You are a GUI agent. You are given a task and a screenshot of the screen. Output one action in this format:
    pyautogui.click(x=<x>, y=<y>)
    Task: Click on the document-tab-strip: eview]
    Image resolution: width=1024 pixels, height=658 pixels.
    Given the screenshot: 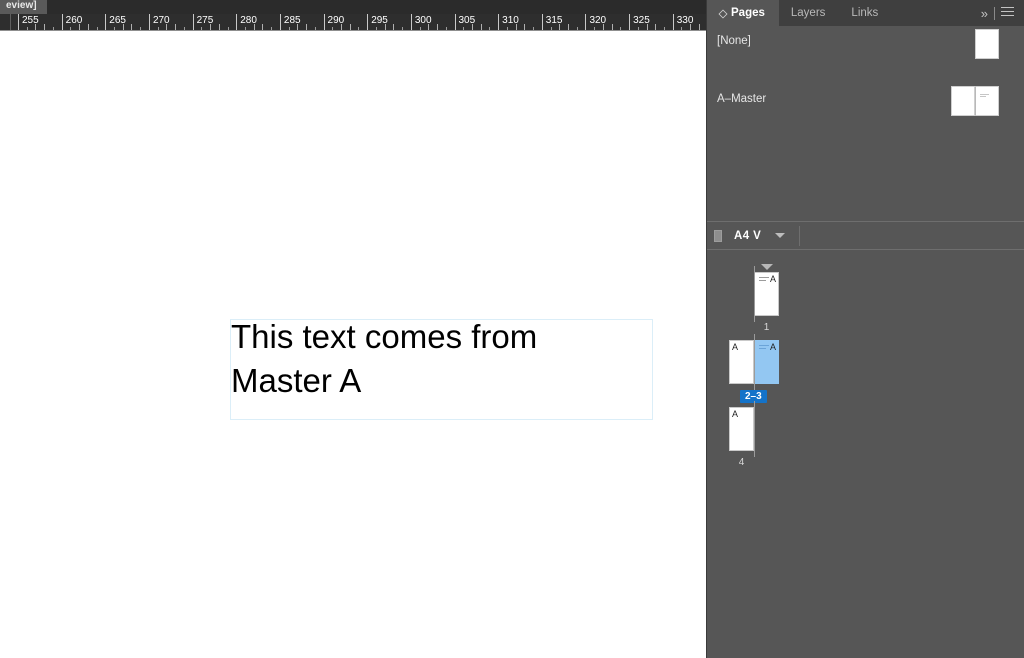 What is the action you would take?
    pyautogui.click(x=353, y=7)
    